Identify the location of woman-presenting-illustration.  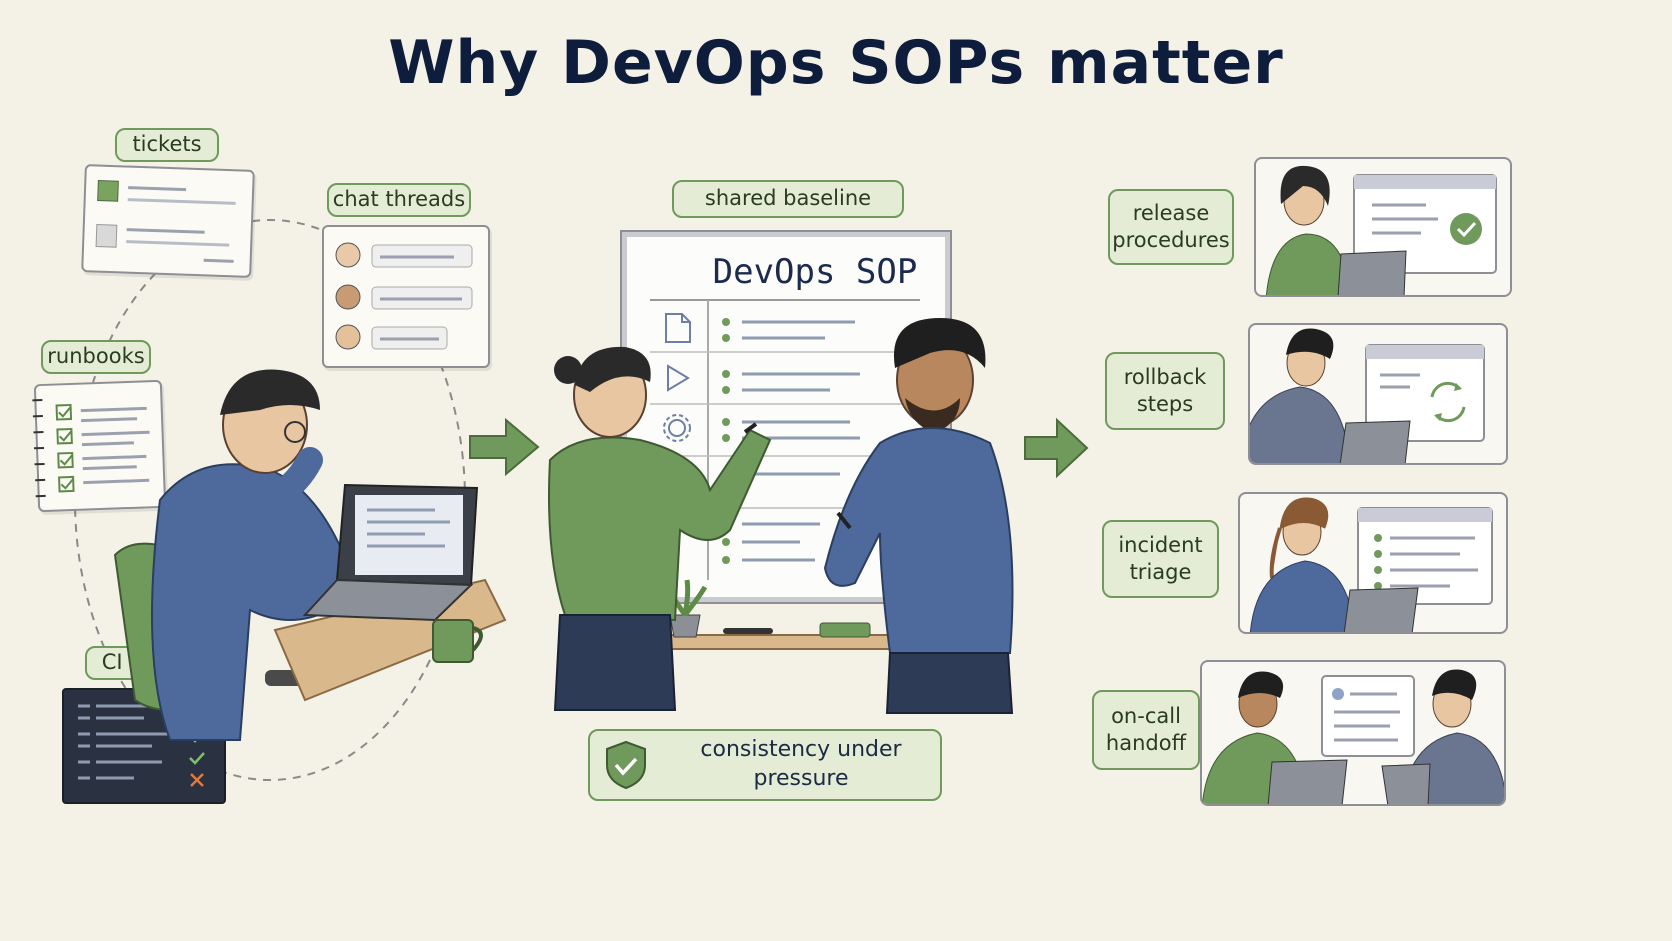
(660, 528).